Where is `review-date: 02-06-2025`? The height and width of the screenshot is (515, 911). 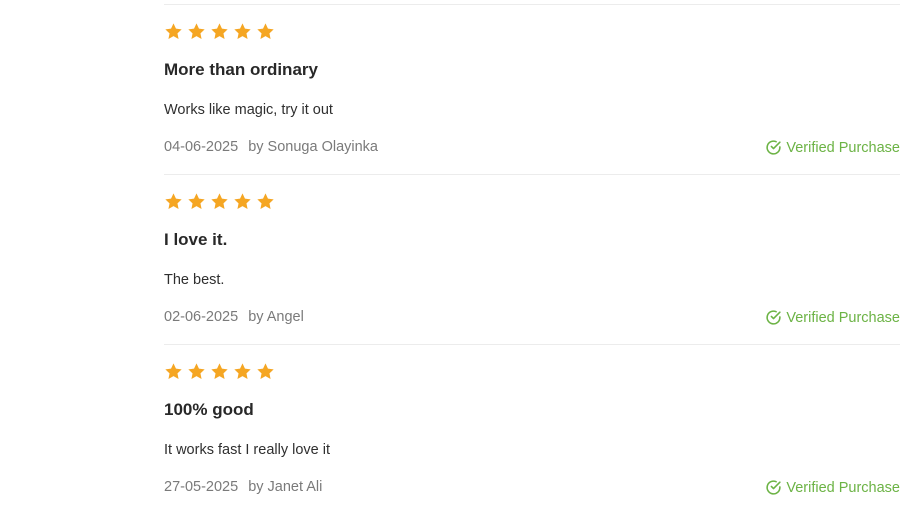 review-date: 02-06-2025 is located at coordinates (201, 317).